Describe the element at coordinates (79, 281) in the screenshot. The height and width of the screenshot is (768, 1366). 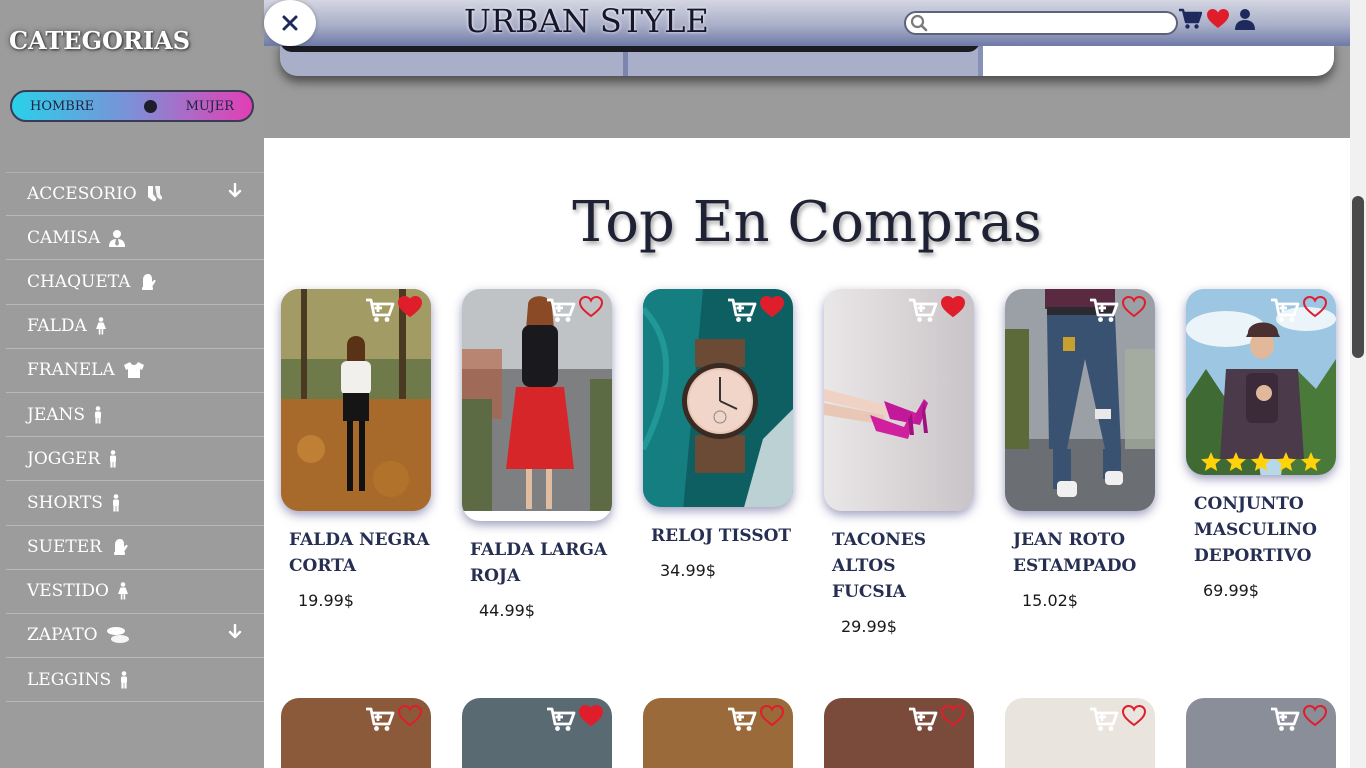
I see `sidebar-item-label: CHAQUETA` at that location.